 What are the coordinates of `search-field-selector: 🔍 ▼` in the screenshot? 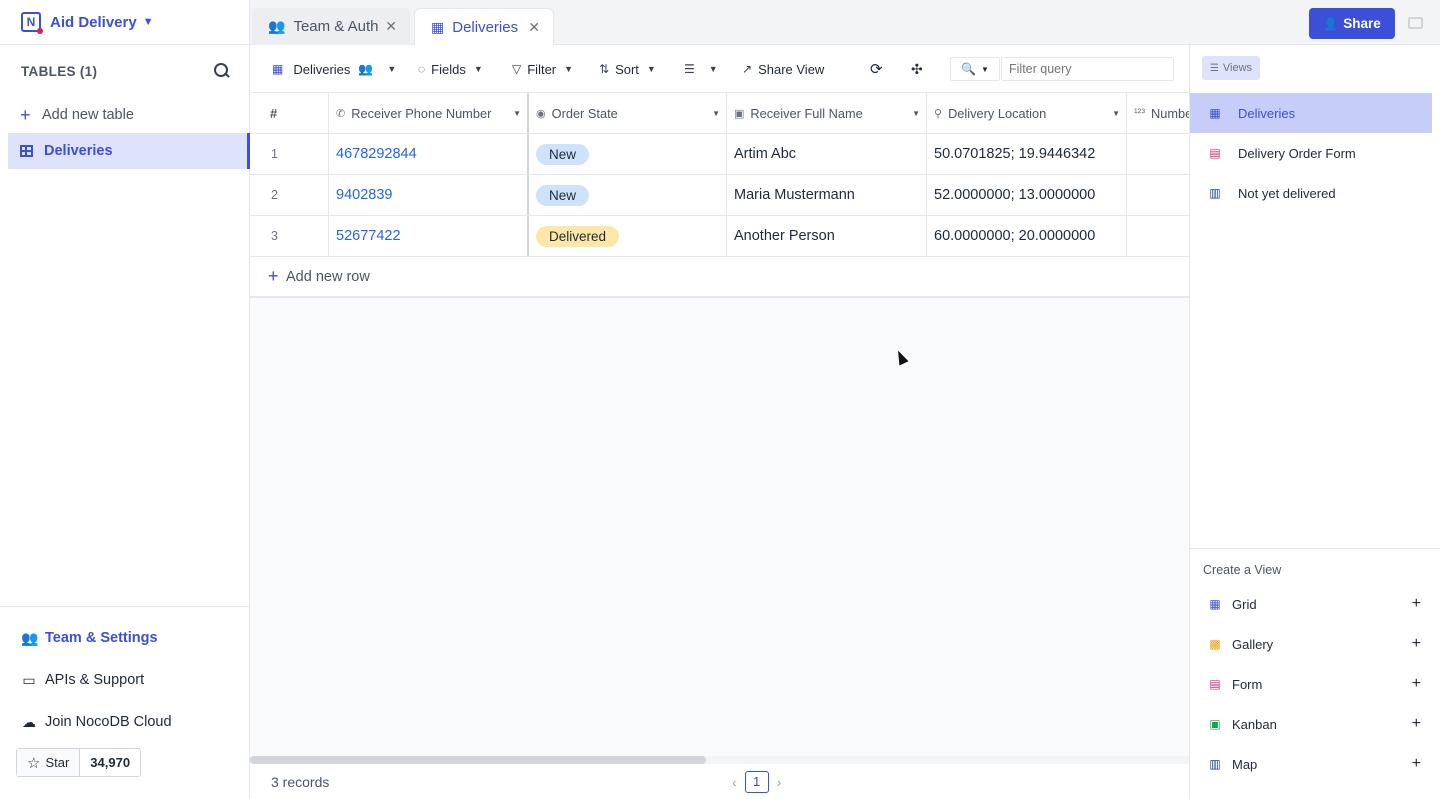 It's located at (975, 69).